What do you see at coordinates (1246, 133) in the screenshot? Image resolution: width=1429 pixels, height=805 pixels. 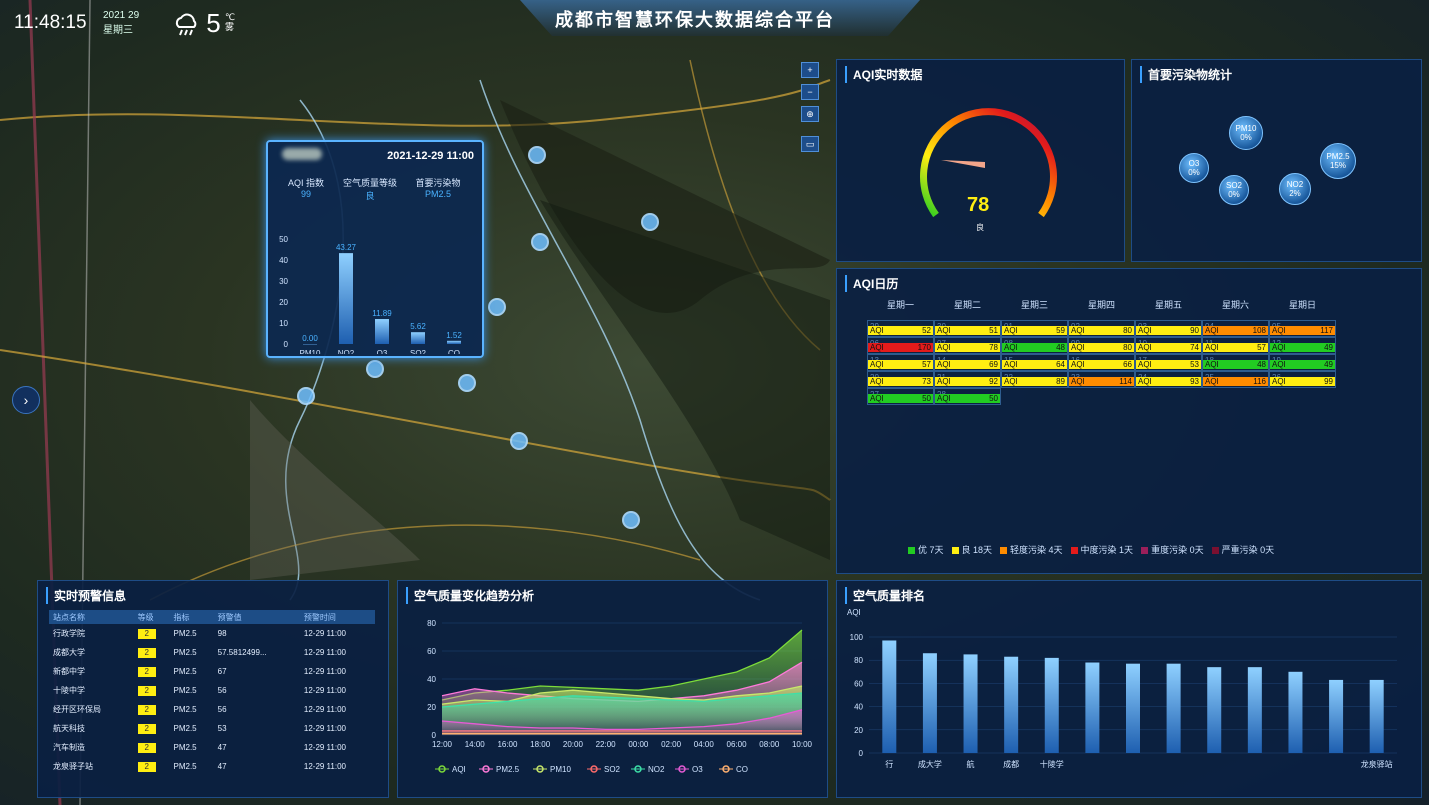 I see `pollutant-bubble: PM10 0%` at bounding box center [1246, 133].